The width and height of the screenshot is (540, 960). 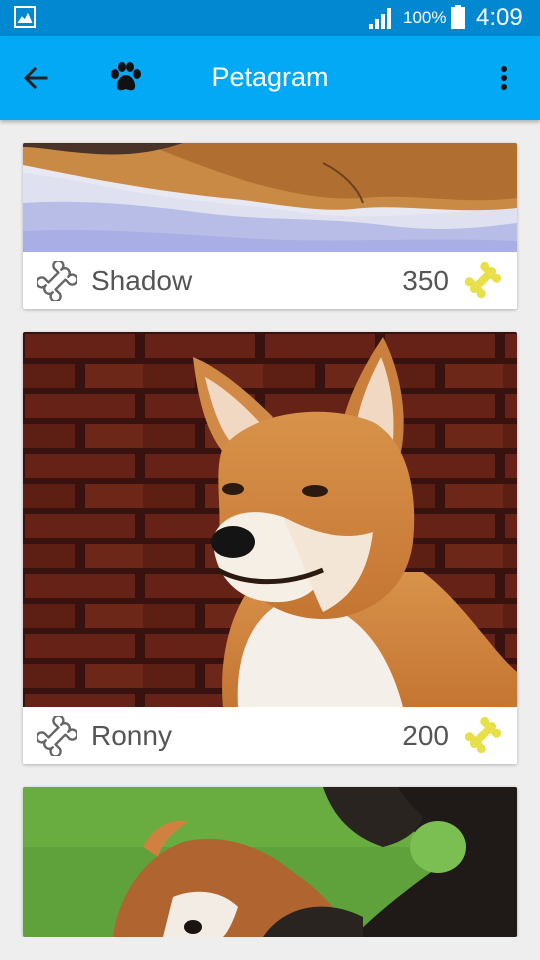 I want to click on overflow-menu-button, so click(x=504, y=78).